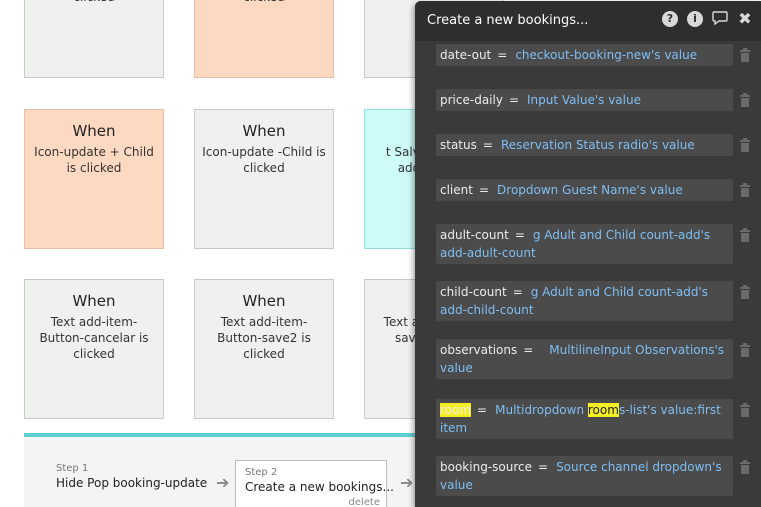 The width and height of the screenshot is (761, 507). I want to click on event-description: Icon-update + Child is clicked, so click(94, 160).